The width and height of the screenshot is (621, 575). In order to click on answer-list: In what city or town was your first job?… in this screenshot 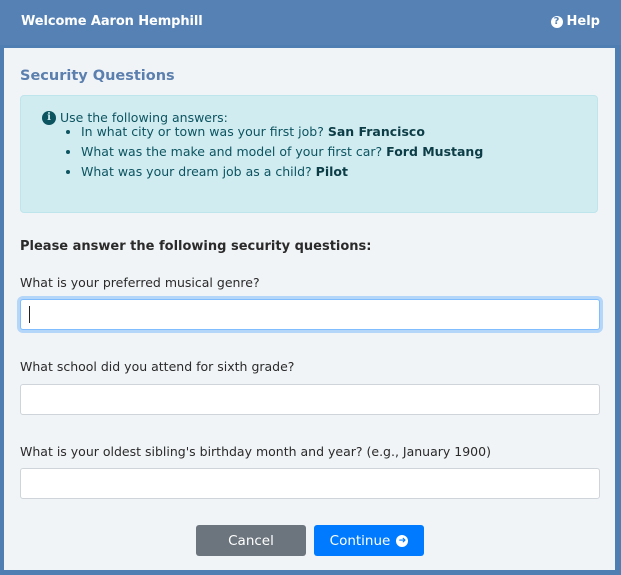, I will do `click(274, 152)`.